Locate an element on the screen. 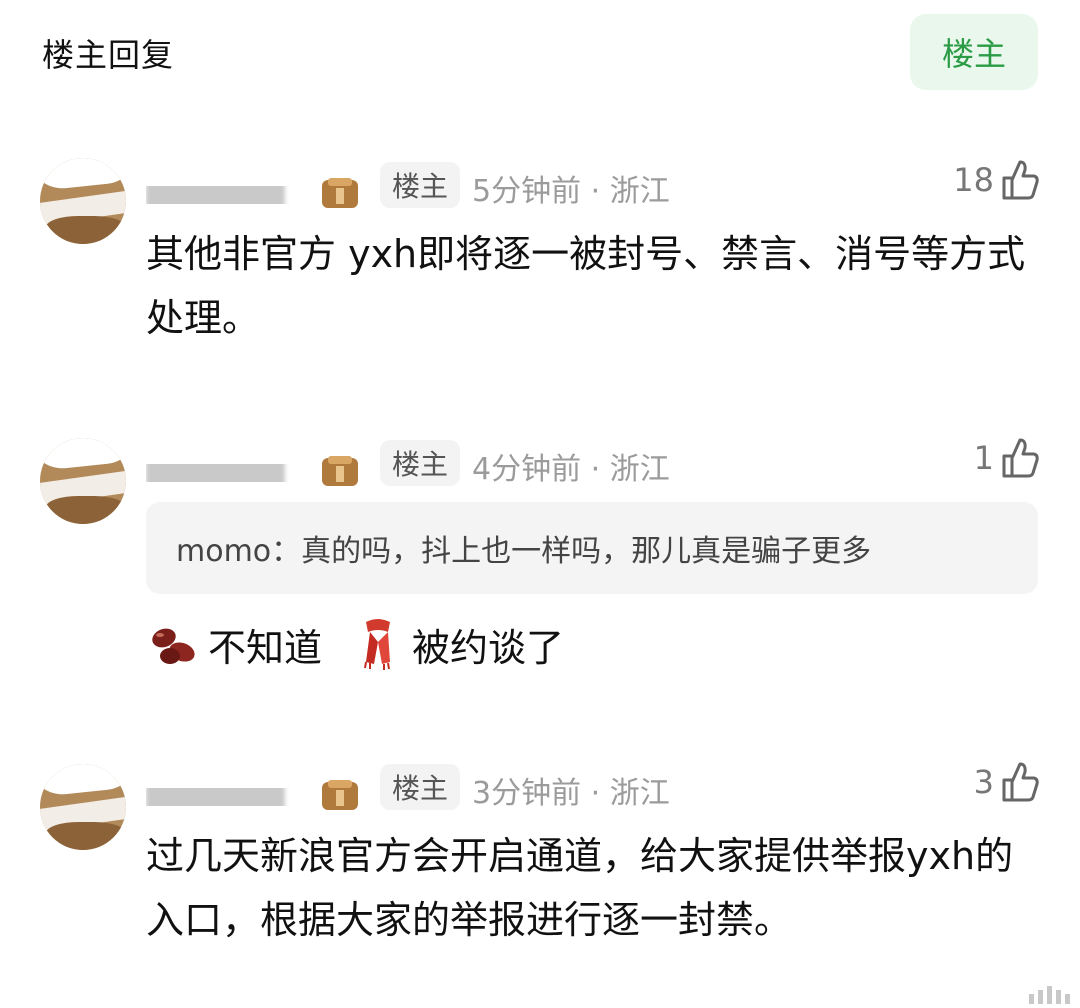  like-button: 1 is located at coordinates (1007, 458).